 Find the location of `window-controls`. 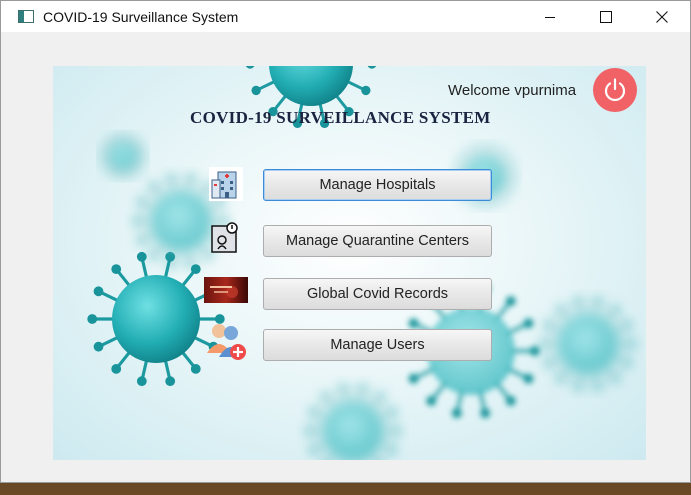

window-controls is located at coordinates (606, 16).